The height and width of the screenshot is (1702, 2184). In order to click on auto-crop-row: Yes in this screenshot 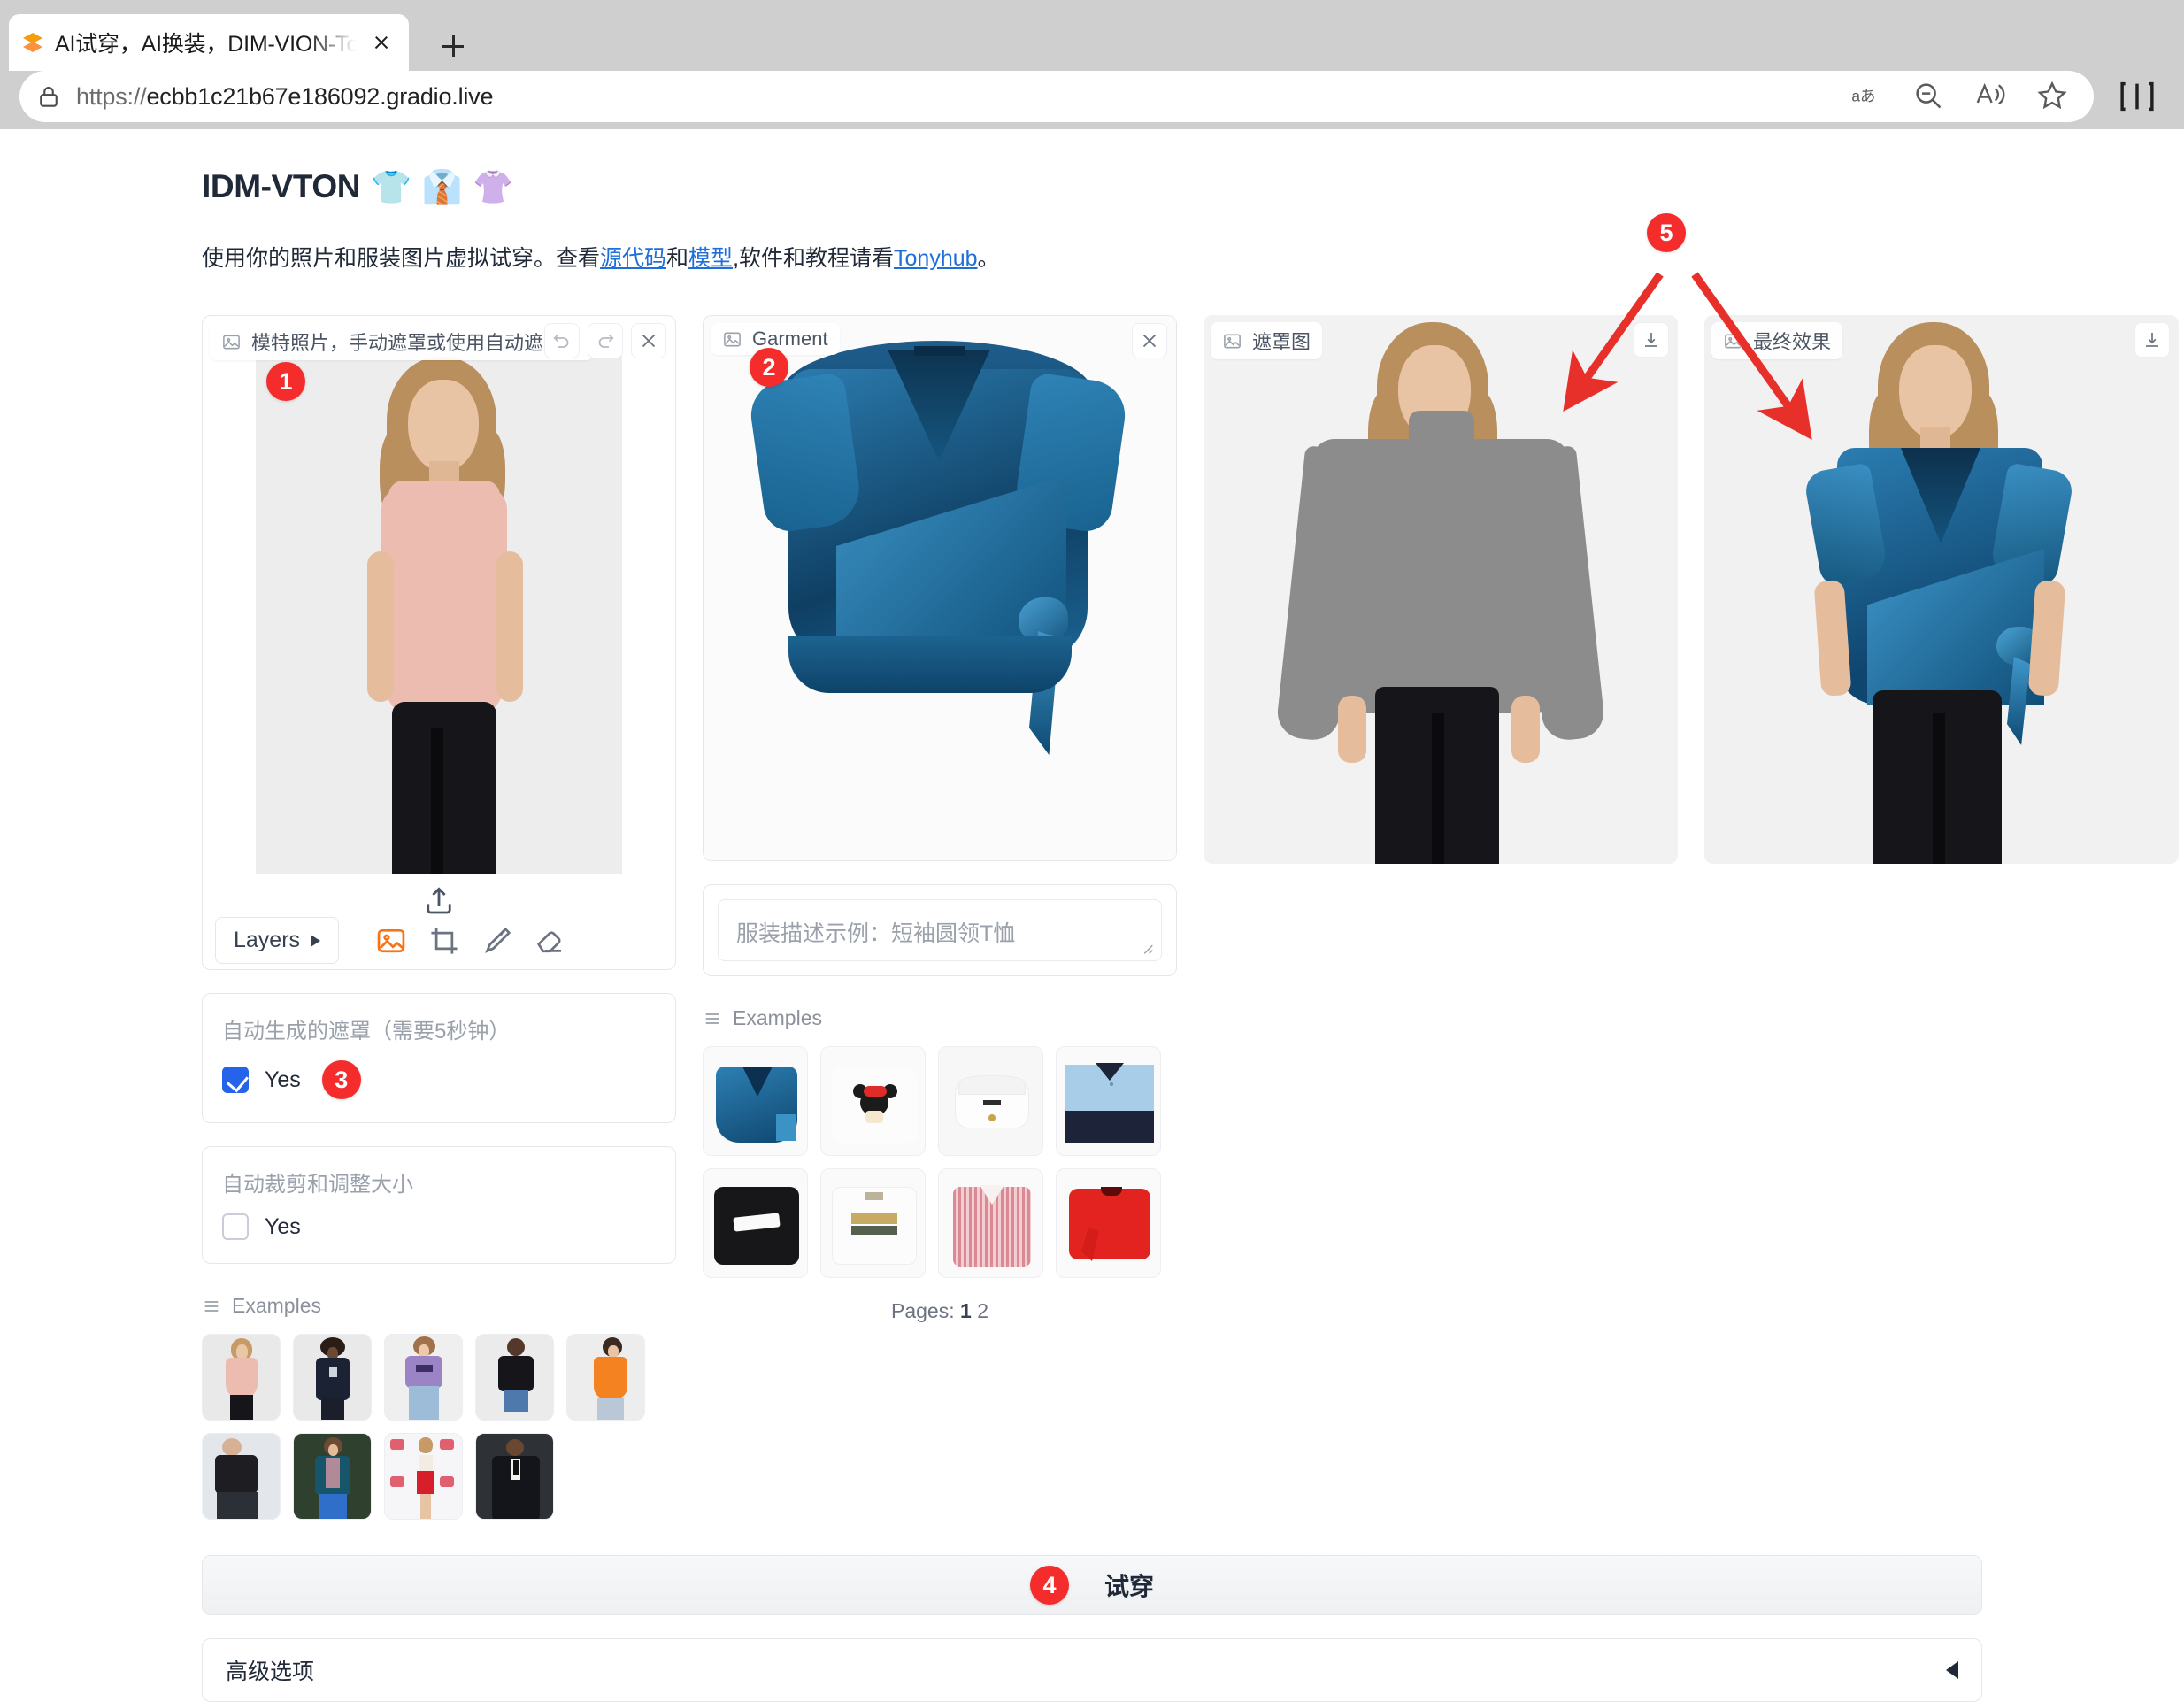, I will do `click(439, 1226)`.